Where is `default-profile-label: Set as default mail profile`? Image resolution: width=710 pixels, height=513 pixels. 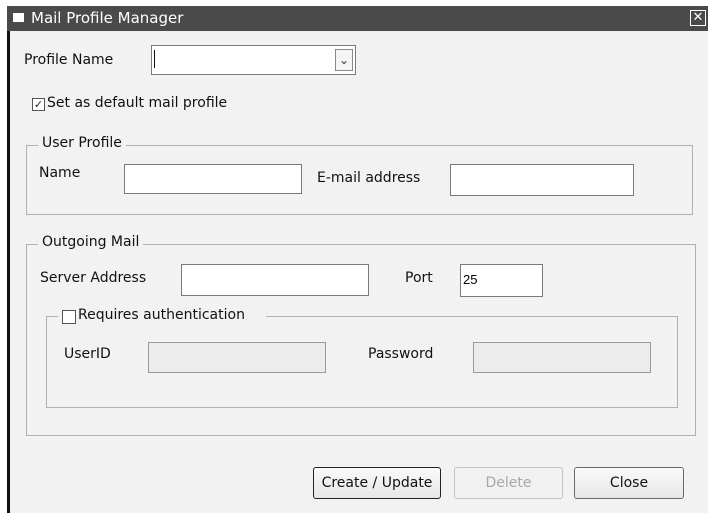 default-profile-label: Set as default mail profile is located at coordinates (137, 103).